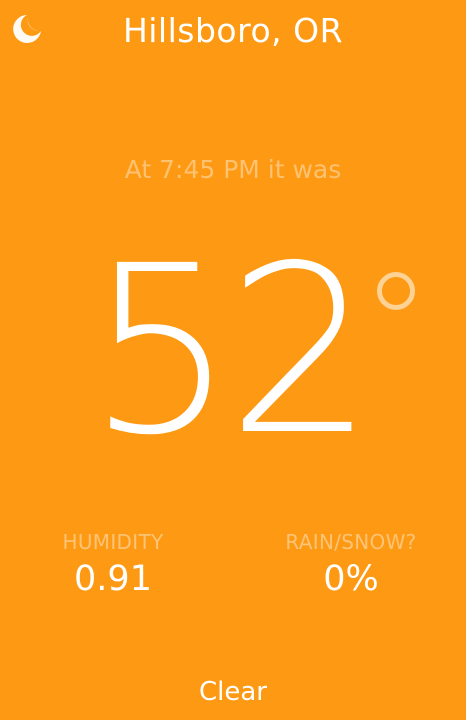 The height and width of the screenshot is (720, 466). I want to click on rain-snow-value: 0%, so click(351, 579).